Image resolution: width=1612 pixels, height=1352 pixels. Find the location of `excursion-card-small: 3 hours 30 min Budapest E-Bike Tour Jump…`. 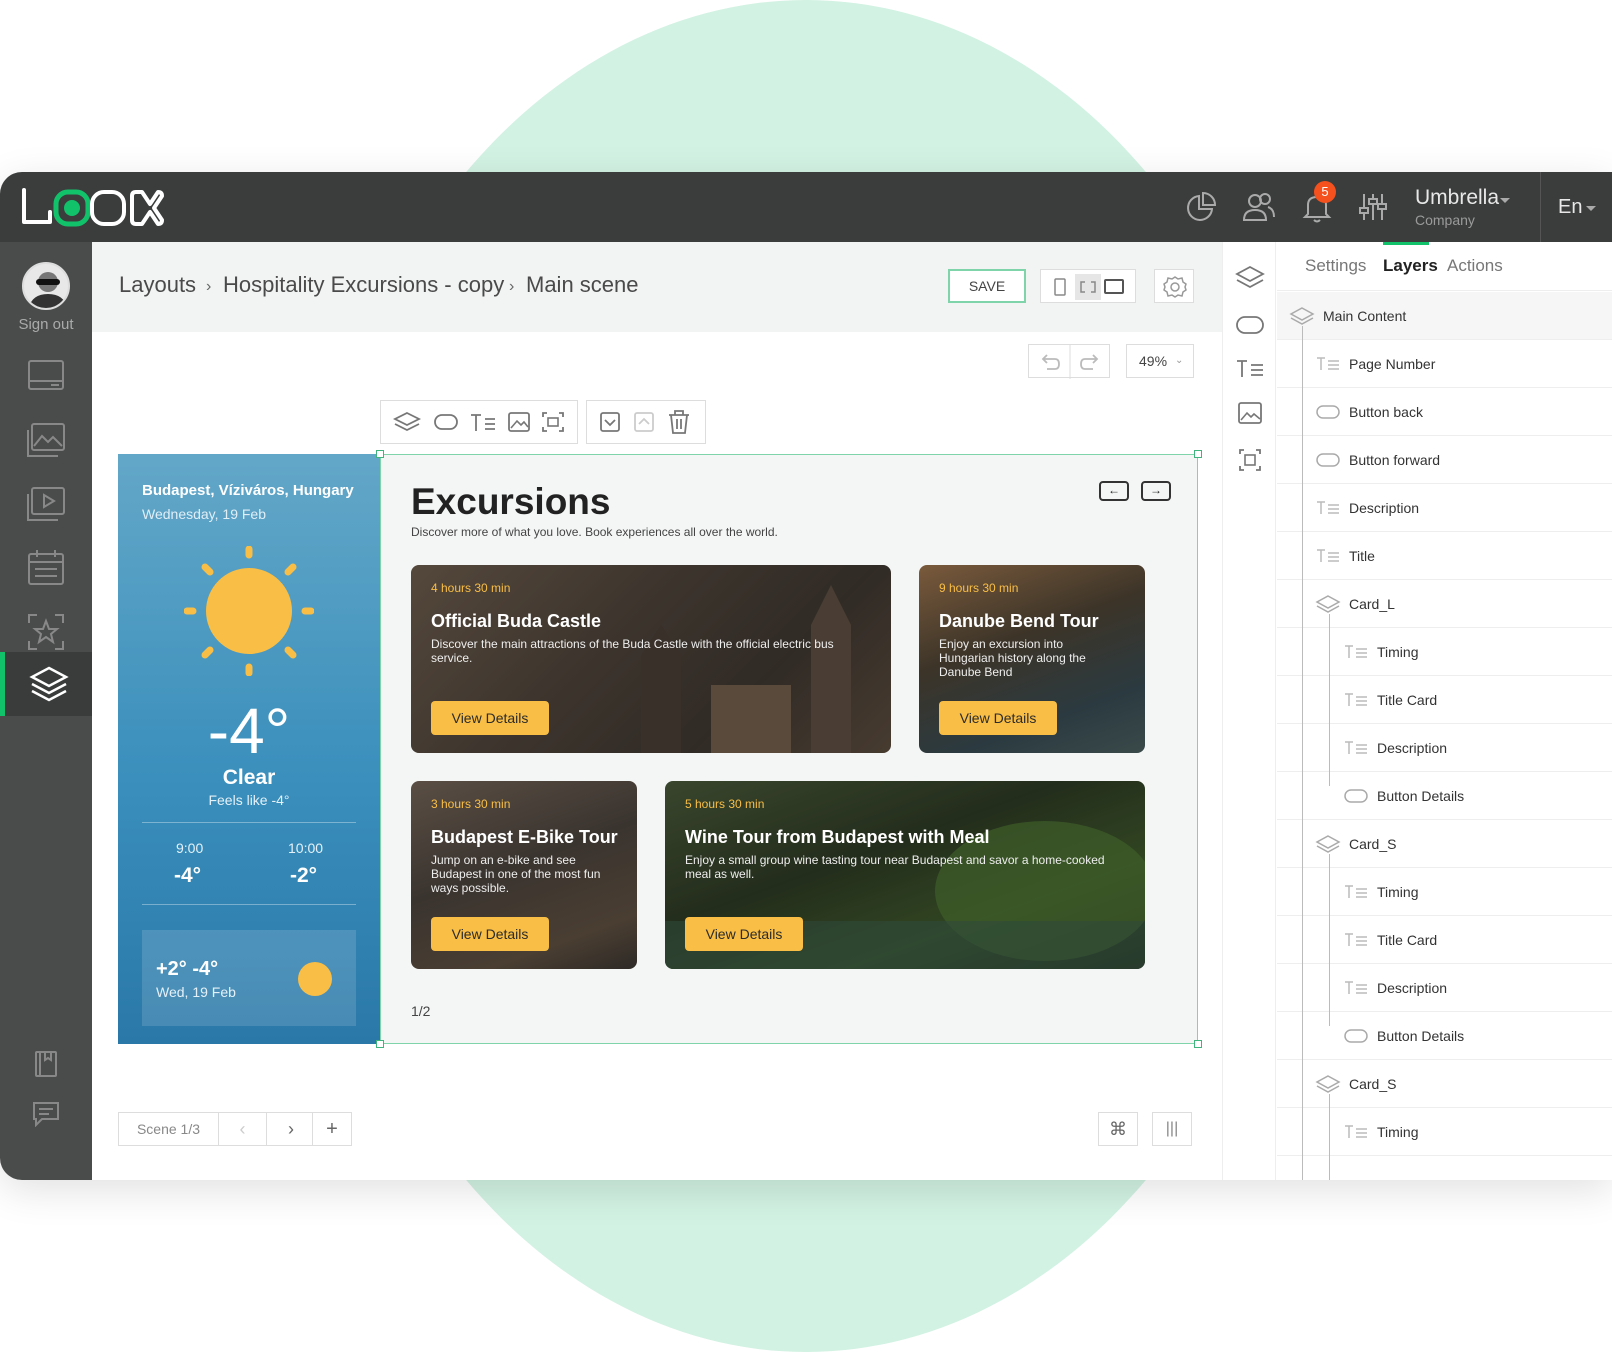

excursion-card-small: 3 hours 30 min Budapest E-Bike Tour Jump… is located at coordinates (524, 875).